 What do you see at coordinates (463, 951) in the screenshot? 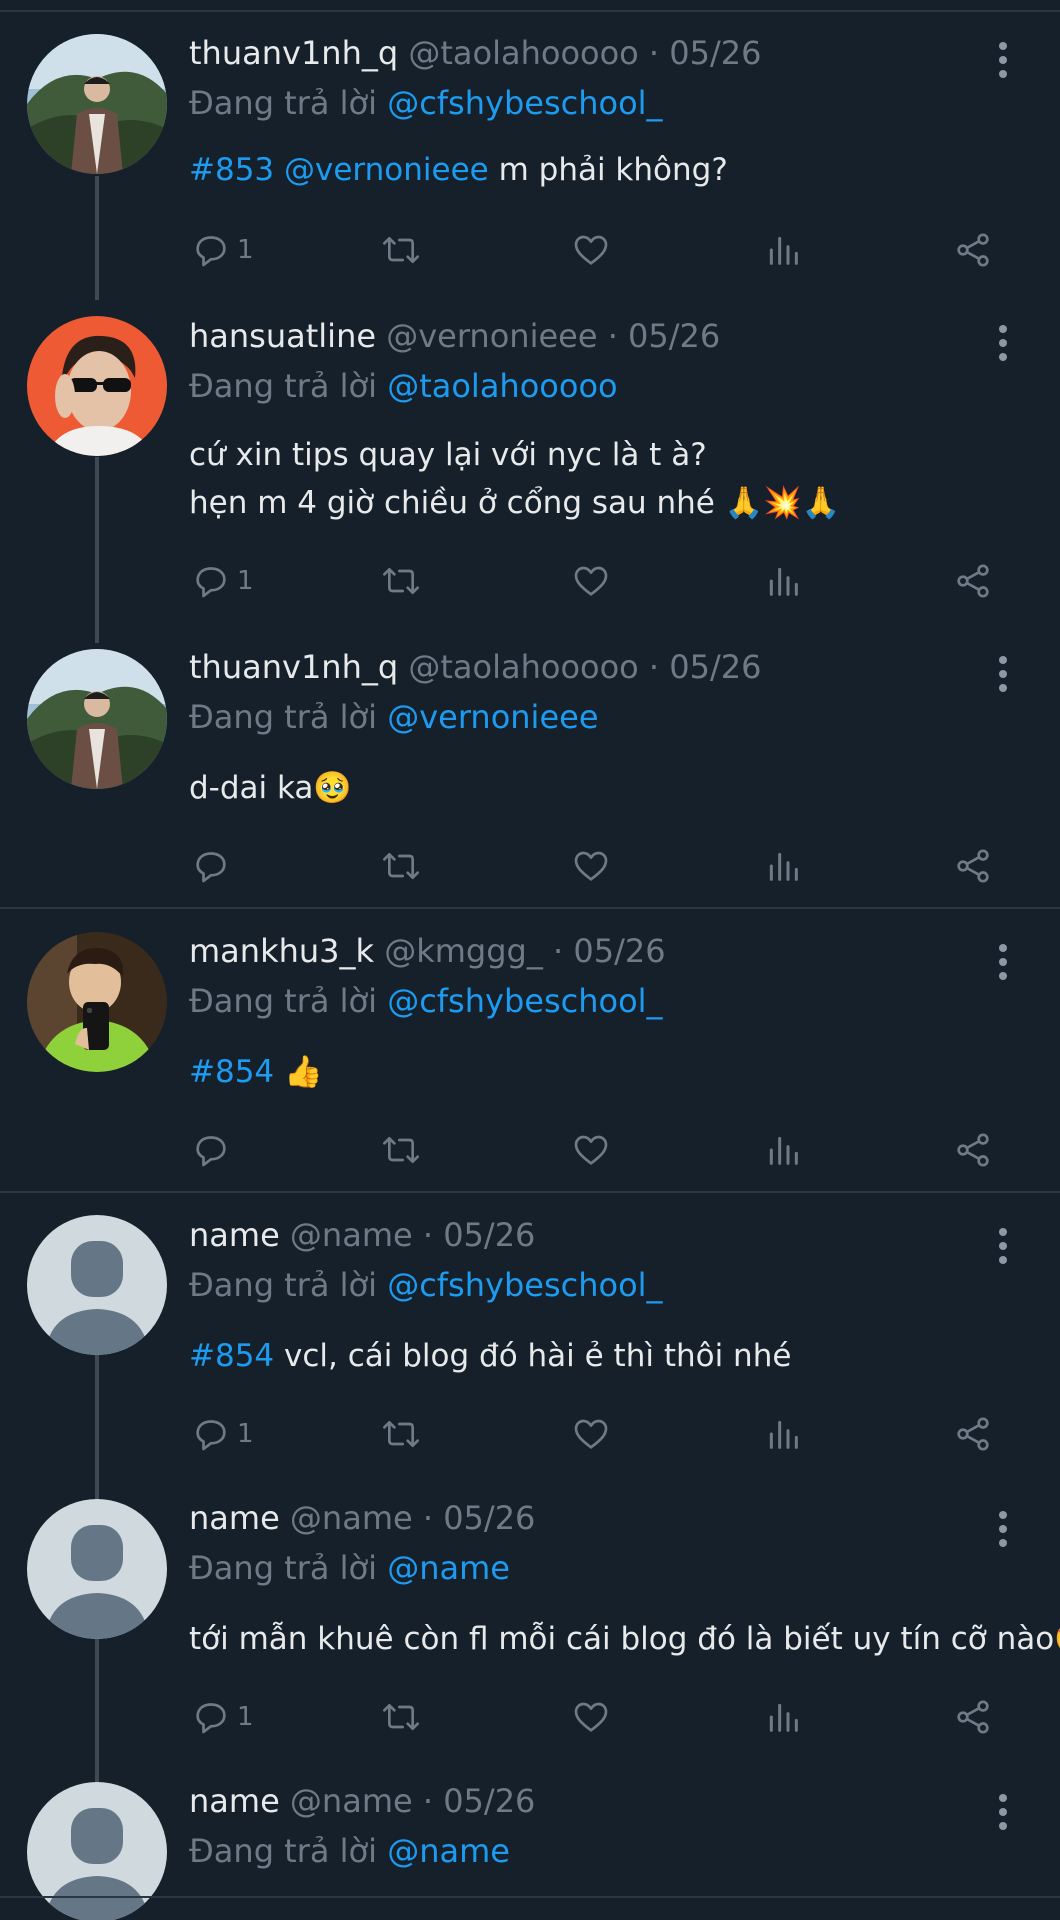
I see `user-handle: @kmggg_` at bounding box center [463, 951].